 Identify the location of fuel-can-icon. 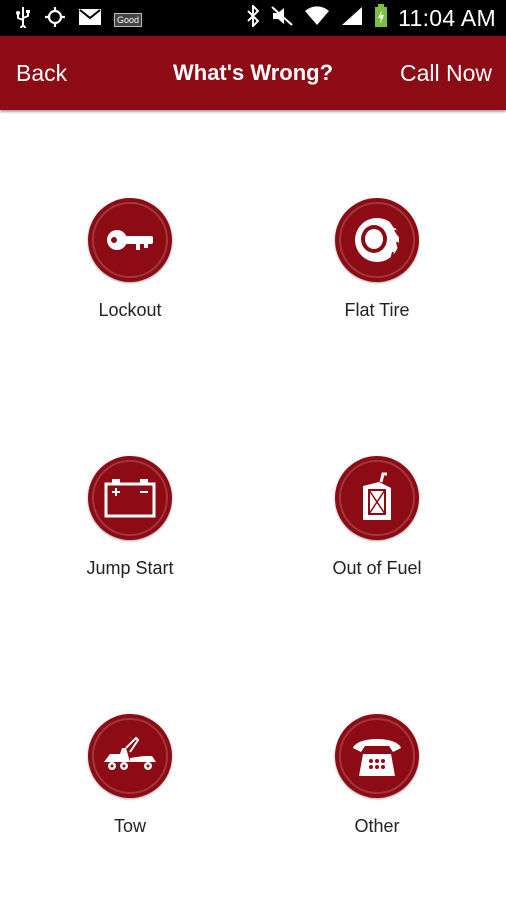
(377, 496).